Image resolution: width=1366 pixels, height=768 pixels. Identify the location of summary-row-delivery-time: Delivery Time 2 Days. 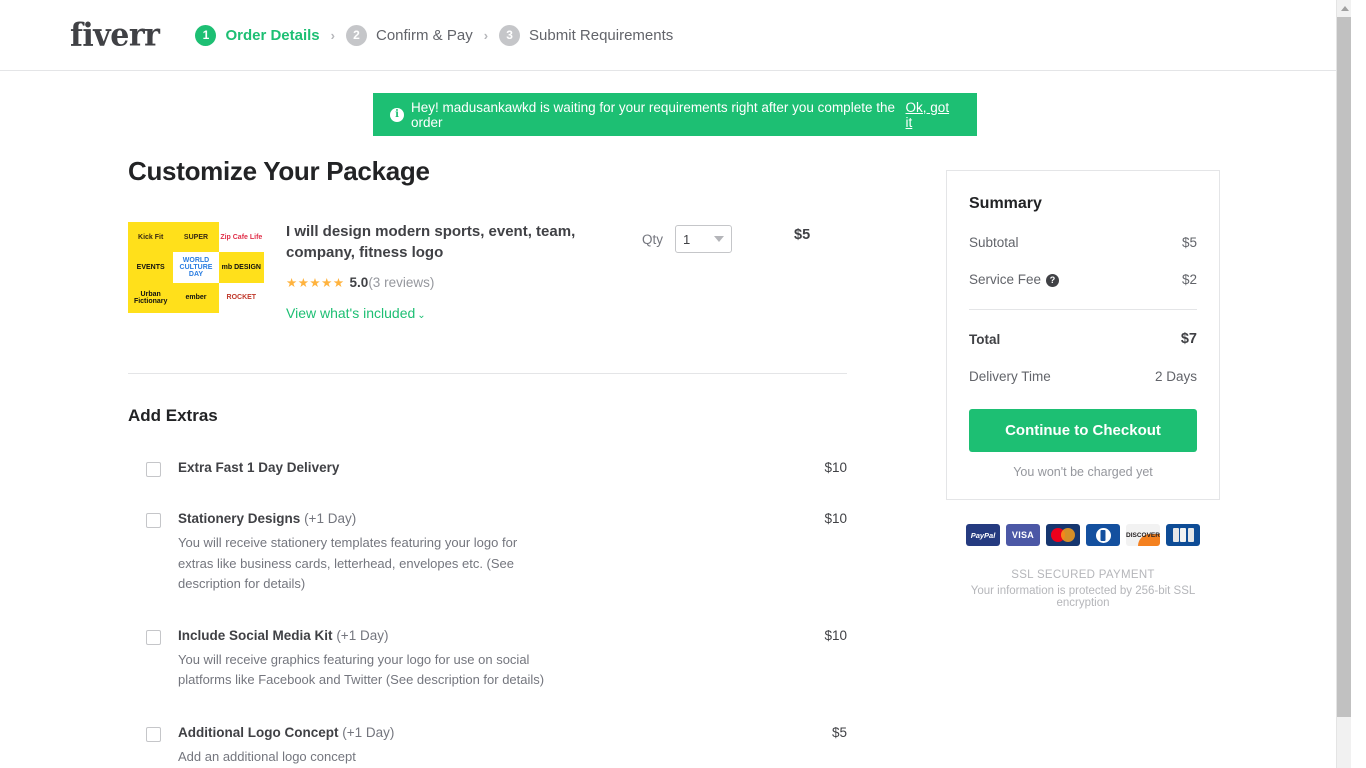
(1083, 376).